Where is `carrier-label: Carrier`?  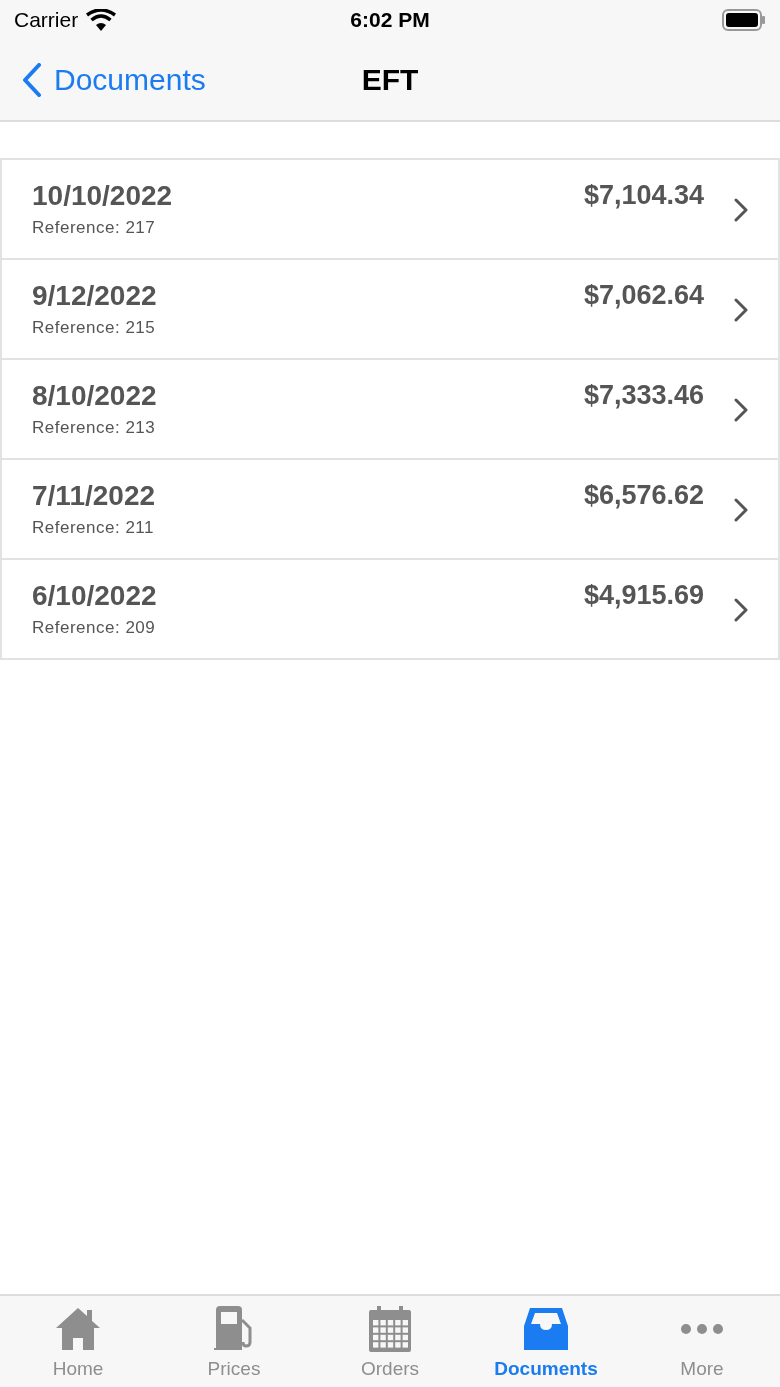 carrier-label: Carrier is located at coordinates (46, 20).